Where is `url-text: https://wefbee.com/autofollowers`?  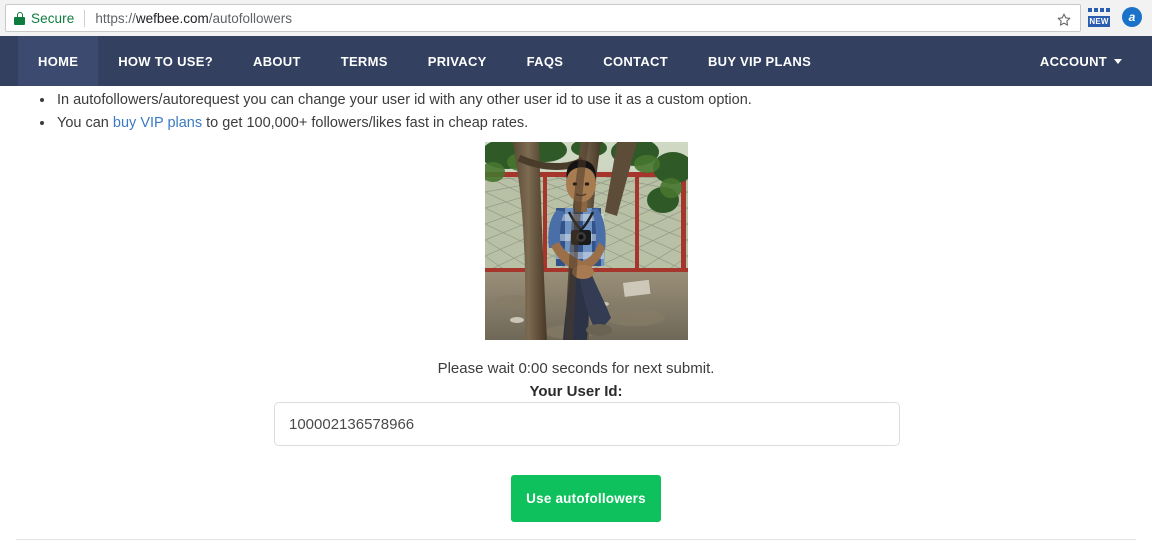
url-text: https://wefbee.com/autofollowers is located at coordinates (193, 18).